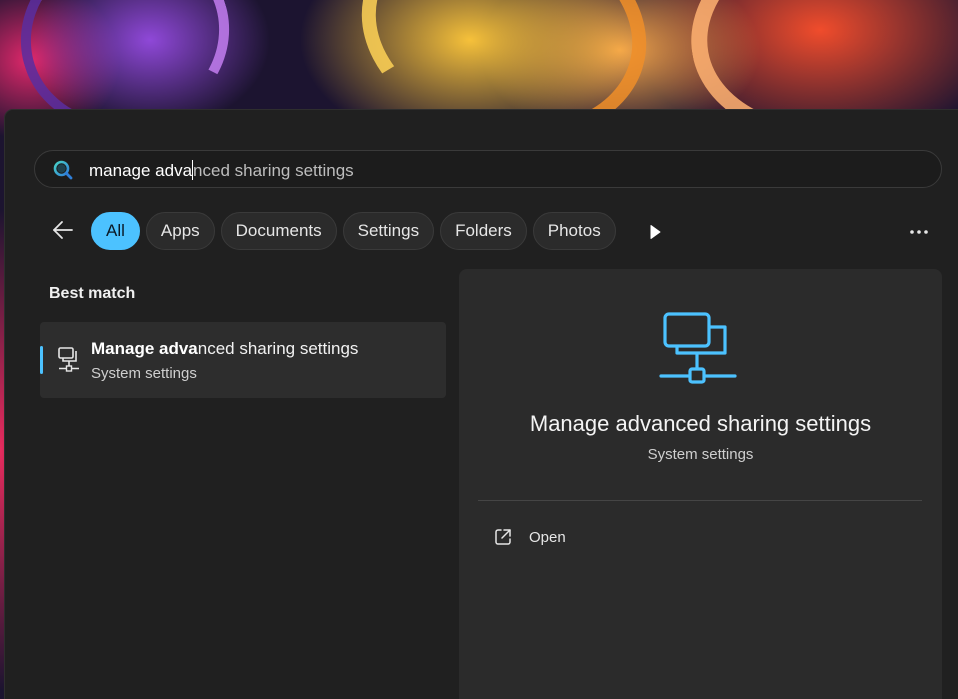  What do you see at coordinates (488, 169) in the screenshot?
I see `search-input: manage advanced sharing settings` at bounding box center [488, 169].